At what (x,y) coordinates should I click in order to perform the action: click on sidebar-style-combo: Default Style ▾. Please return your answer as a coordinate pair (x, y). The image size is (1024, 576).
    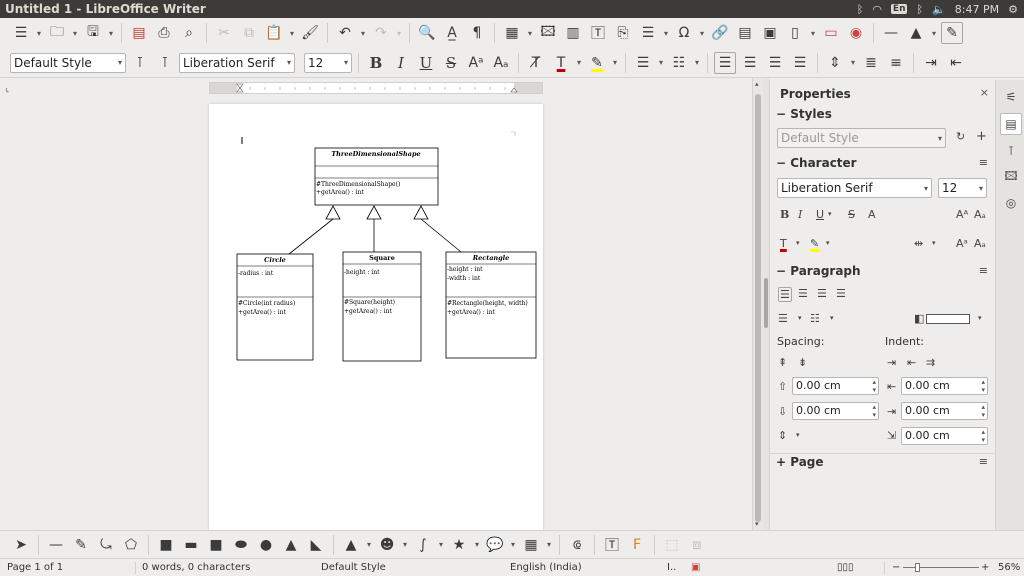
    Looking at the image, I should click on (861, 138).